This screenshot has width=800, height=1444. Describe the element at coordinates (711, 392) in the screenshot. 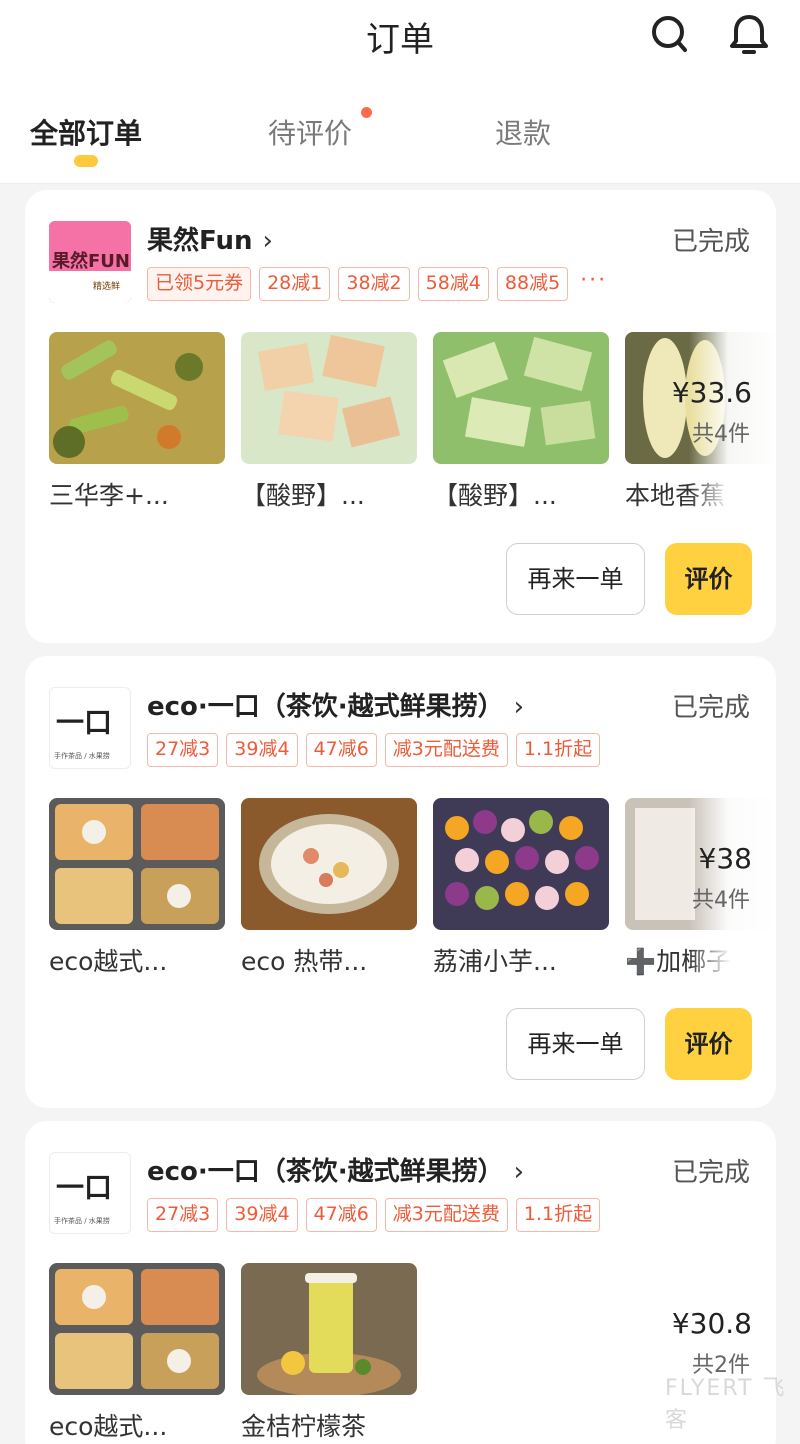

I see `order-price: ¥33.6` at that location.